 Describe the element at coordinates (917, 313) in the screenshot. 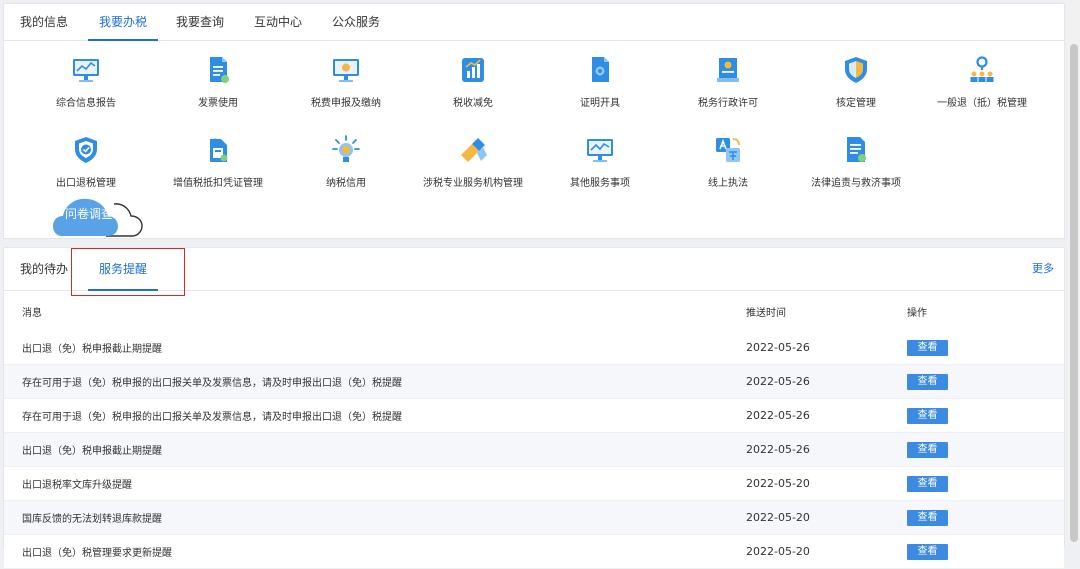

I see `column-header-action: 操作` at that location.